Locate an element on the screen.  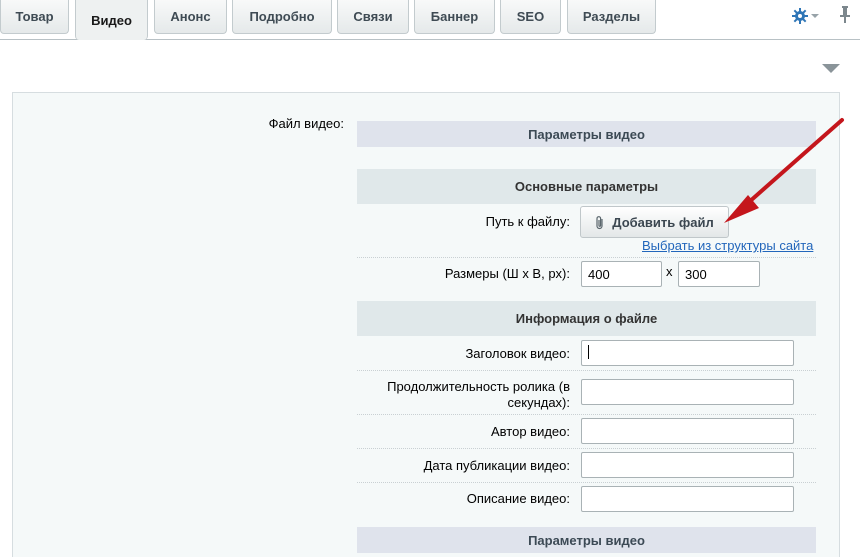
section-video-params-bottom: Параметры видео is located at coordinates (586, 540).